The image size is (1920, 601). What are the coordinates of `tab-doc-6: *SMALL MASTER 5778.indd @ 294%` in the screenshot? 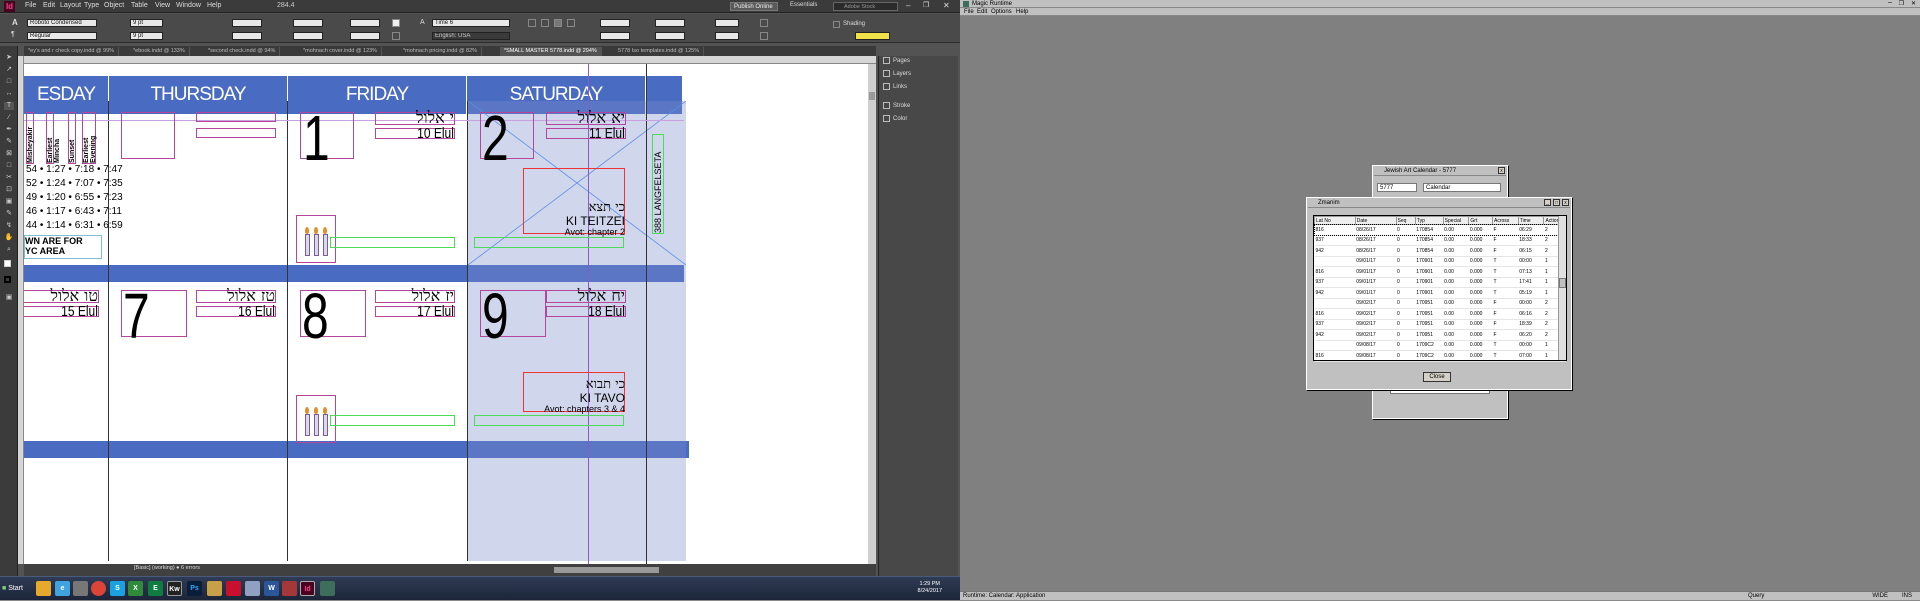 It's located at (551, 51).